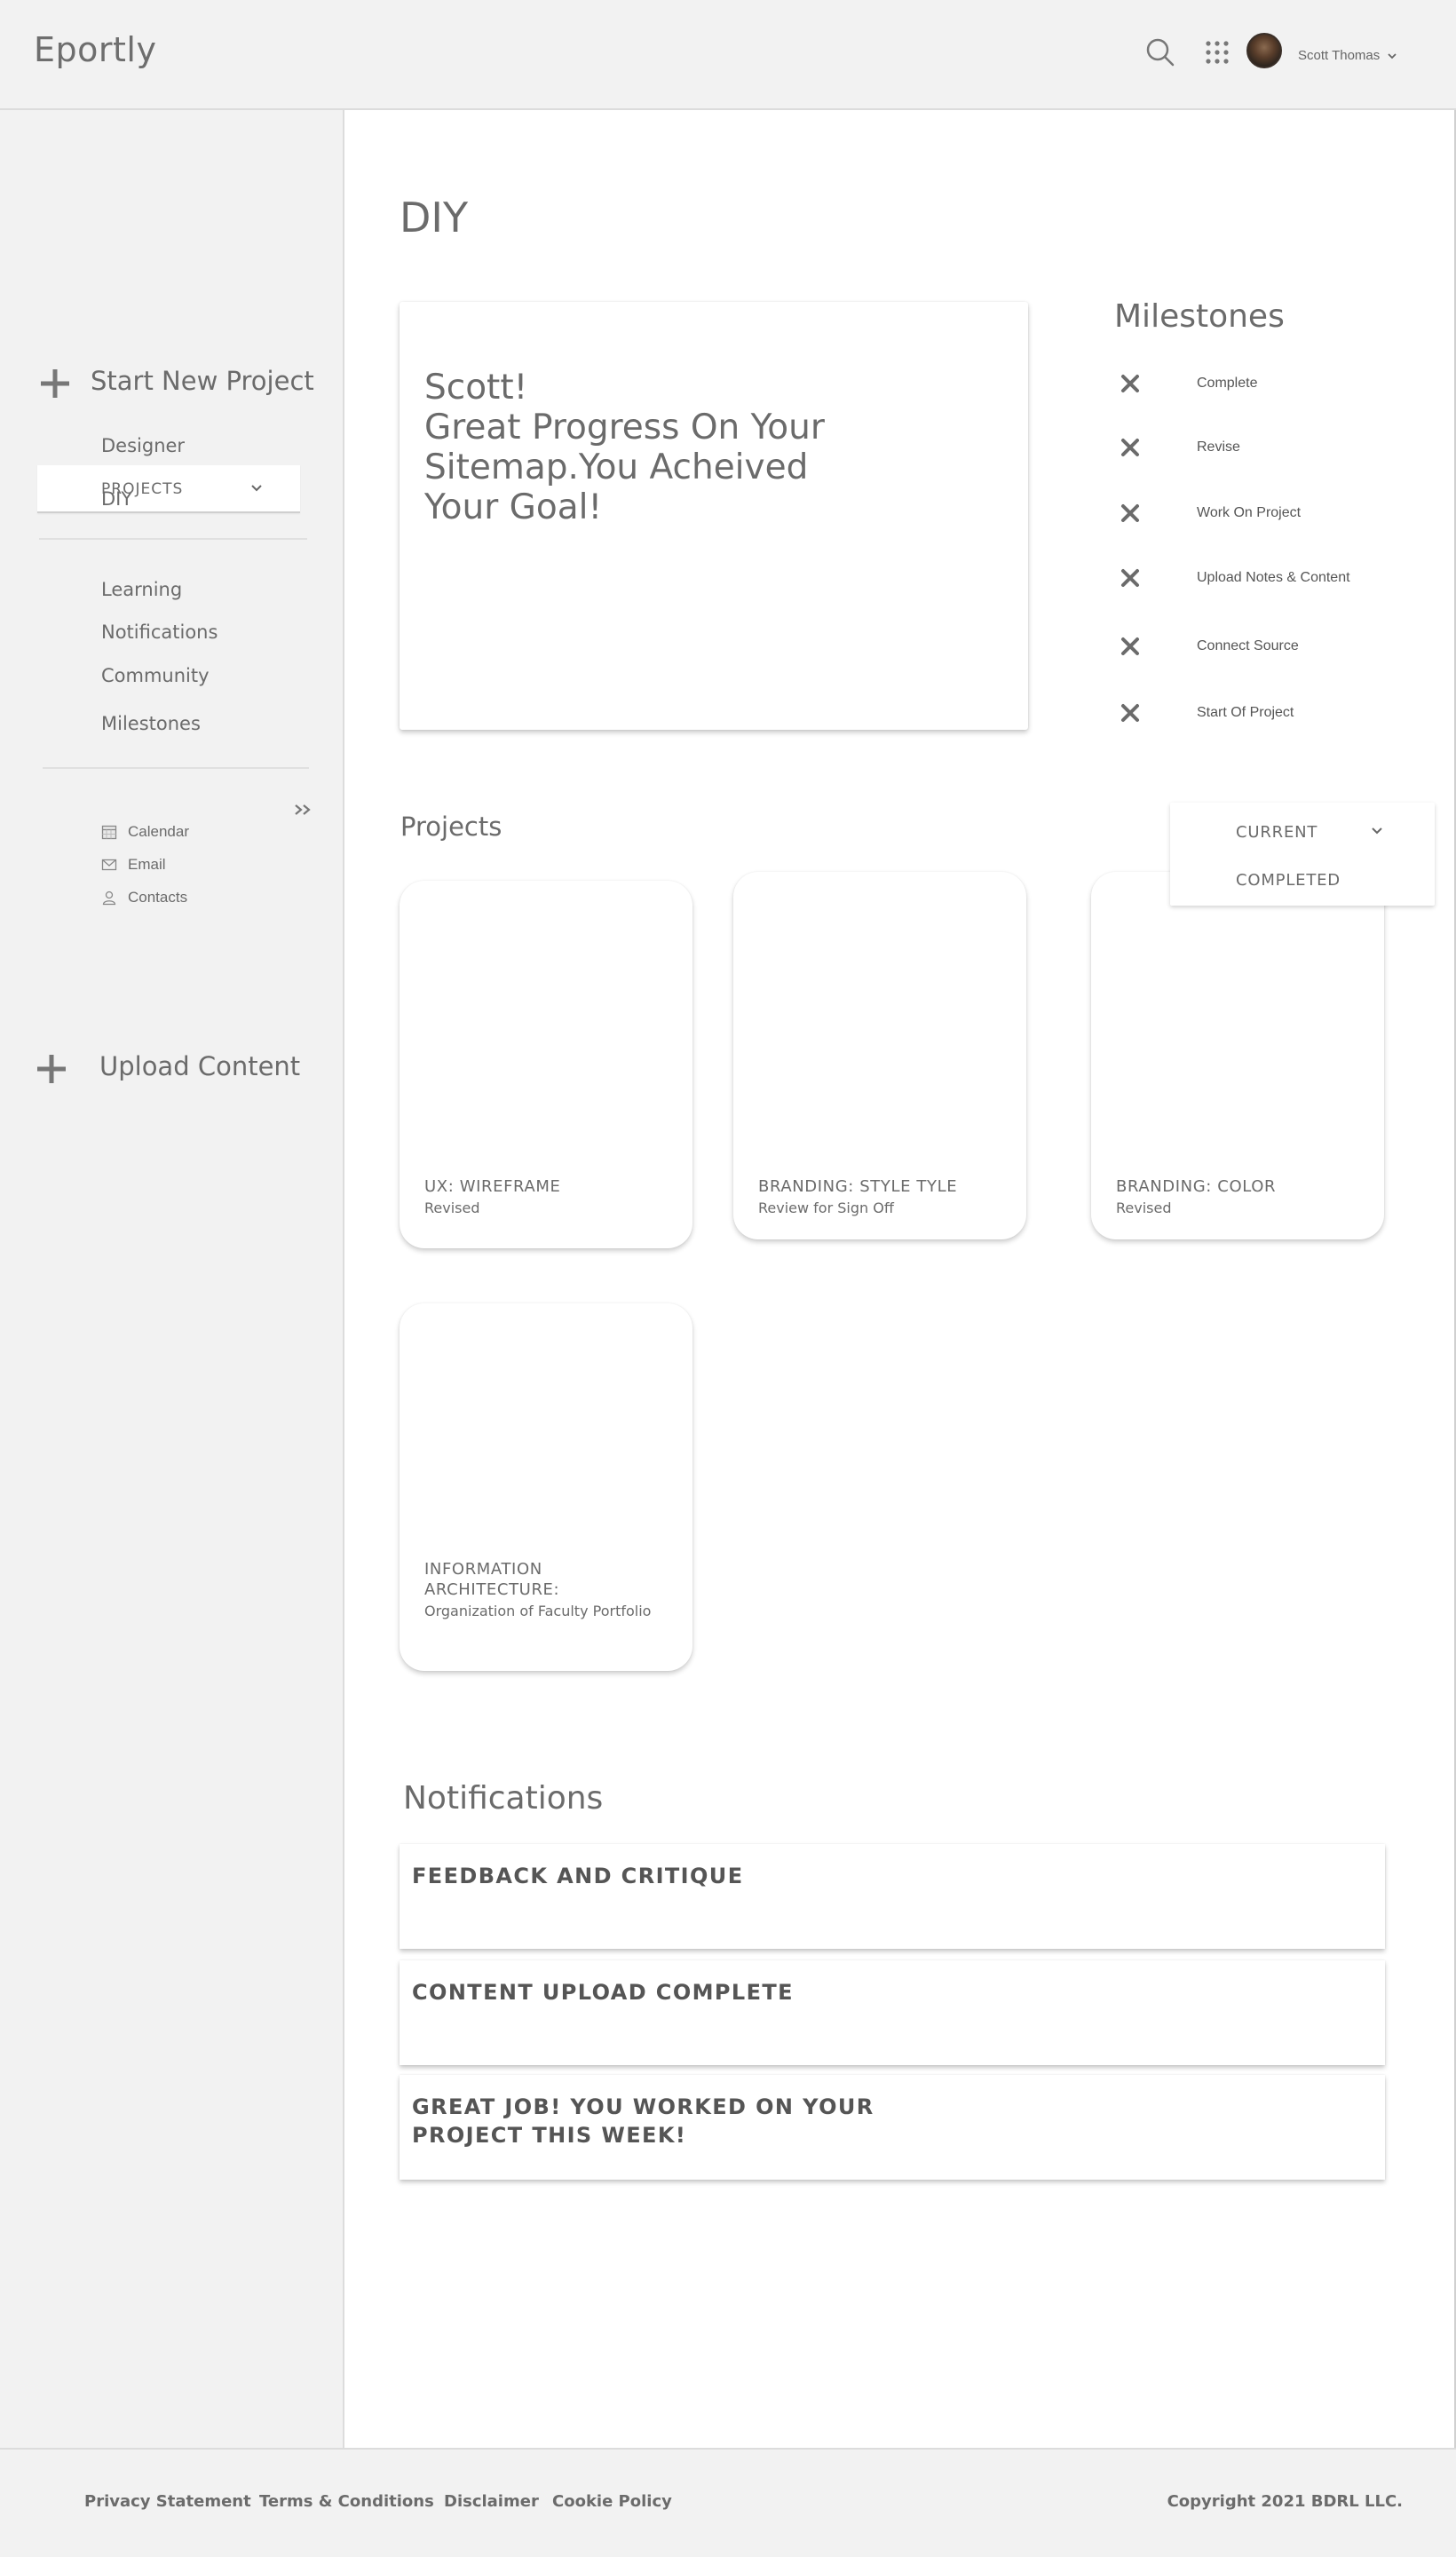 Image resolution: width=1456 pixels, height=2557 pixels. I want to click on footer-link-privacy: Privacy Statement, so click(167, 2501).